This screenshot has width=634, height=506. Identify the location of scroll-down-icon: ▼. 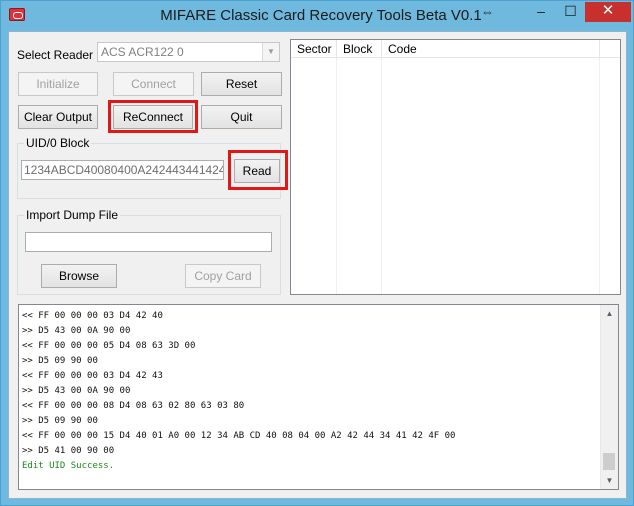
(609, 480).